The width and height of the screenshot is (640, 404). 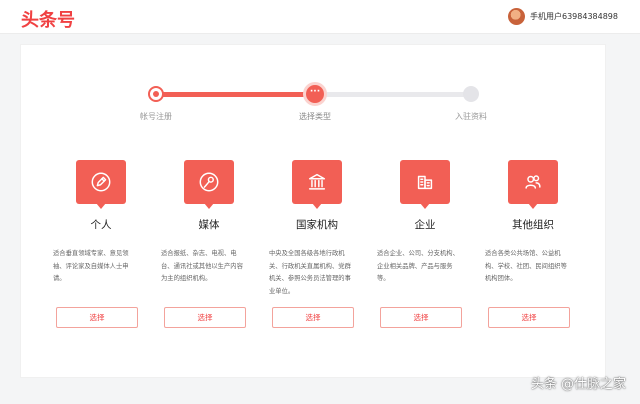 What do you see at coordinates (98, 244) in the screenshot?
I see `type-option-personal: 个人 适合垂直领域专家、意见领袖、评论家及自媒体人士申请。 选择` at bounding box center [98, 244].